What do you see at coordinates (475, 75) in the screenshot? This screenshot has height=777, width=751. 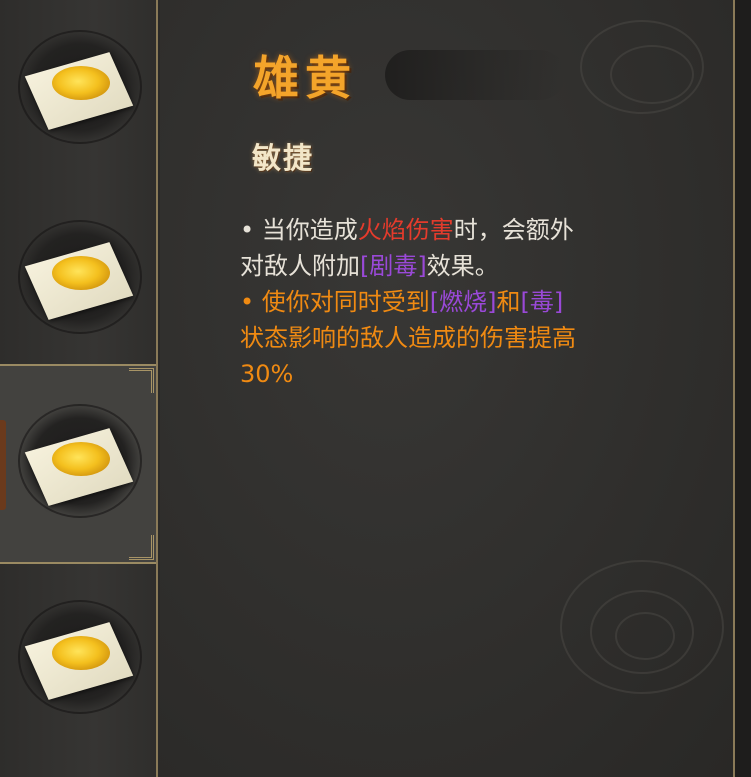 I see `ink-smear` at bounding box center [475, 75].